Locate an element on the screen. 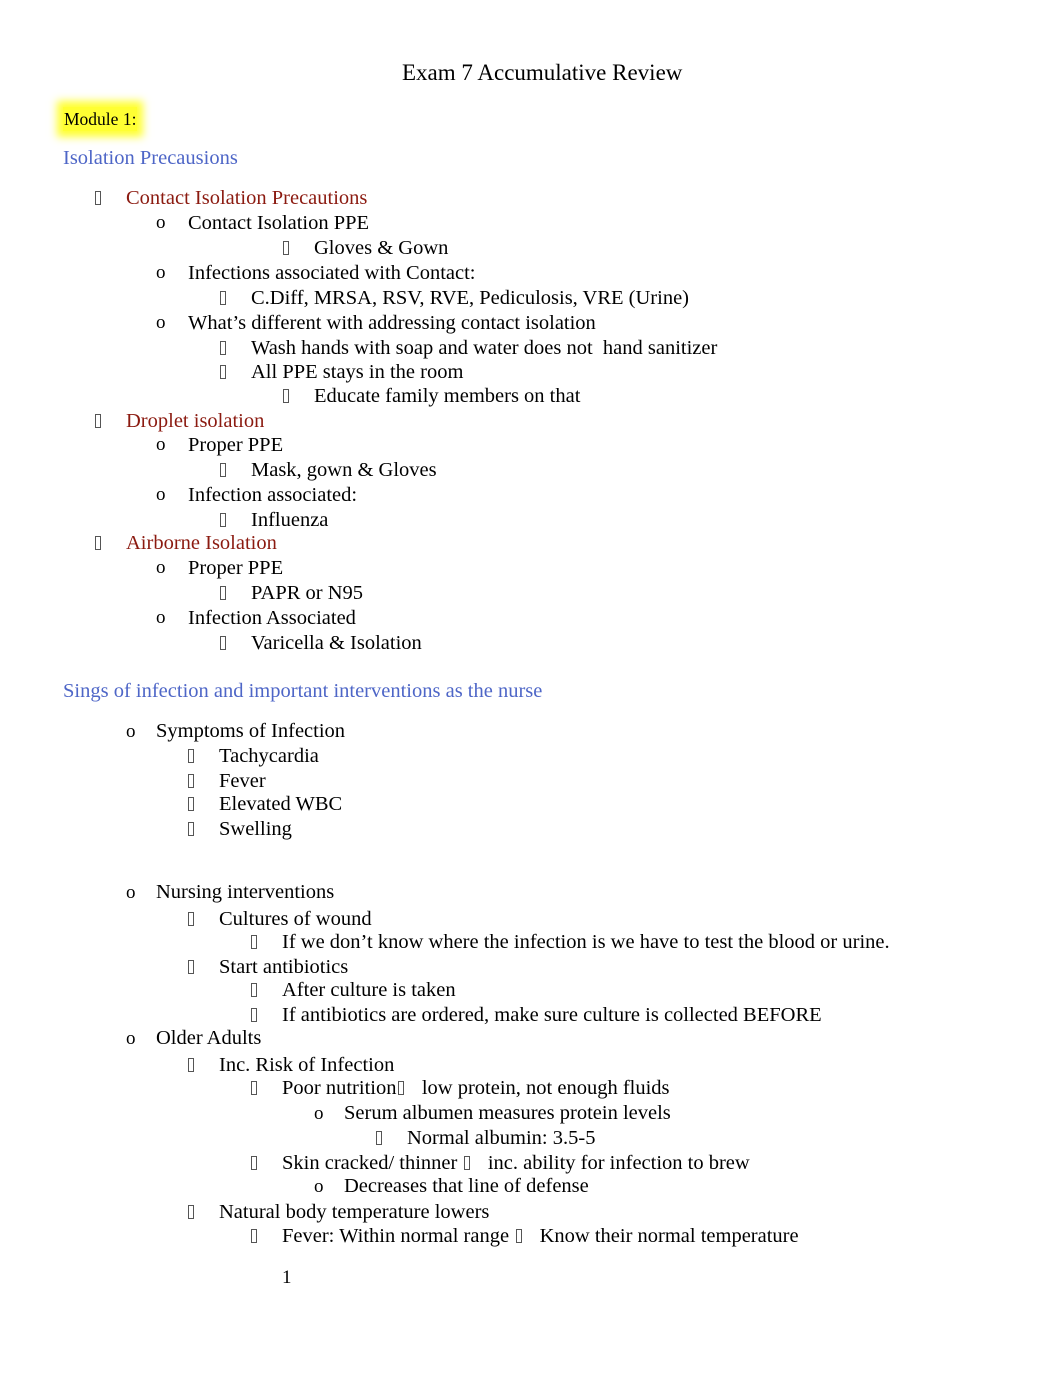  document-title: Exam 7 Accumulative Review is located at coordinates (542, 72).